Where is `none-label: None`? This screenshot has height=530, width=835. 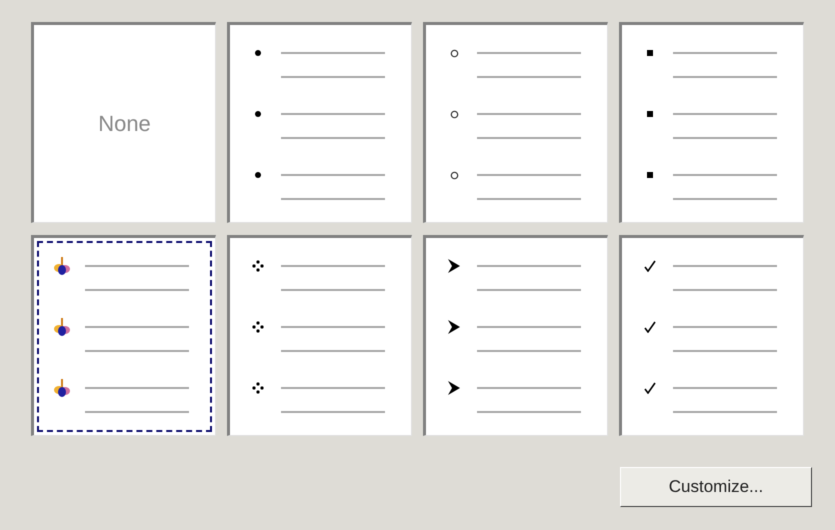 none-label: None is located at coordinates (124, 124).